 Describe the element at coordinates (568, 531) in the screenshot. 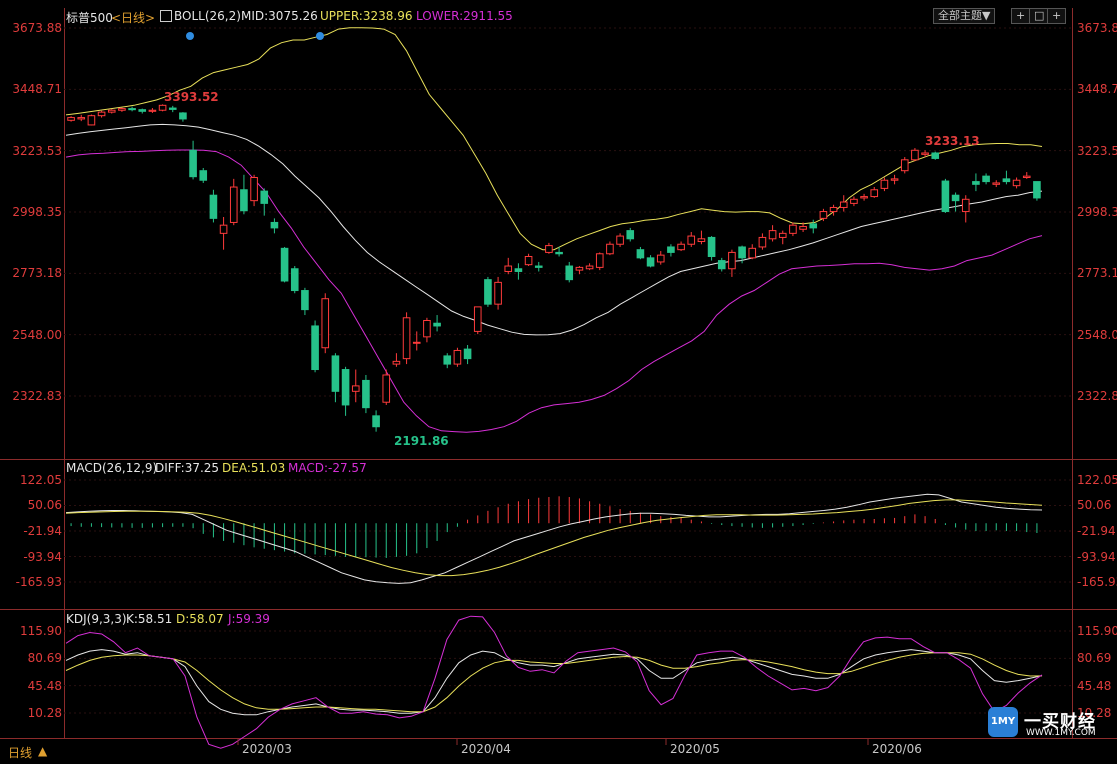

I see `macd-layer` at that location.